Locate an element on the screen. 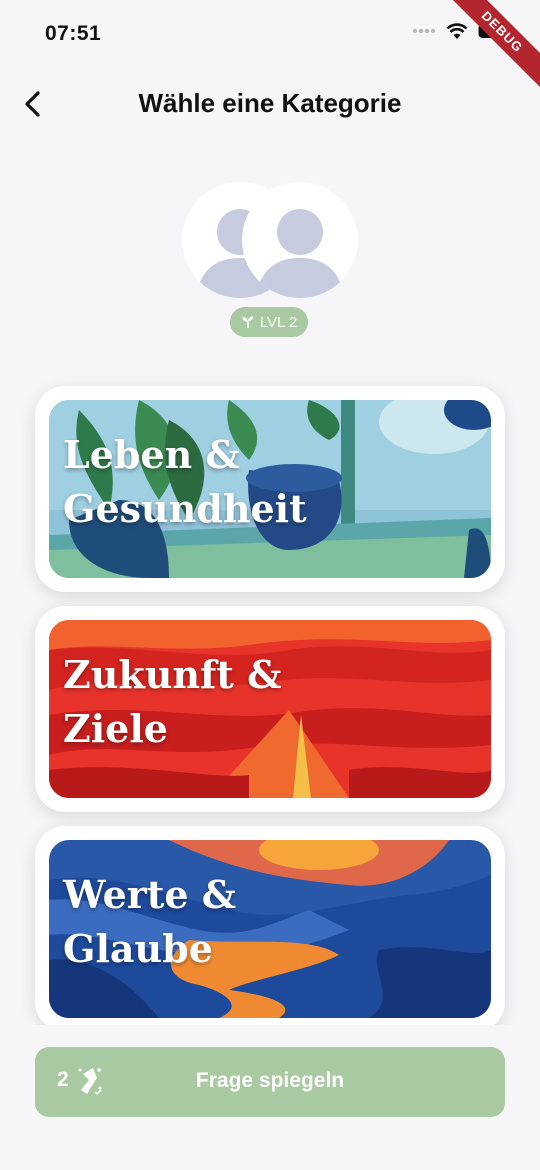  status-bar: 07:51 DEBUG is located at coordinates (270, 49).